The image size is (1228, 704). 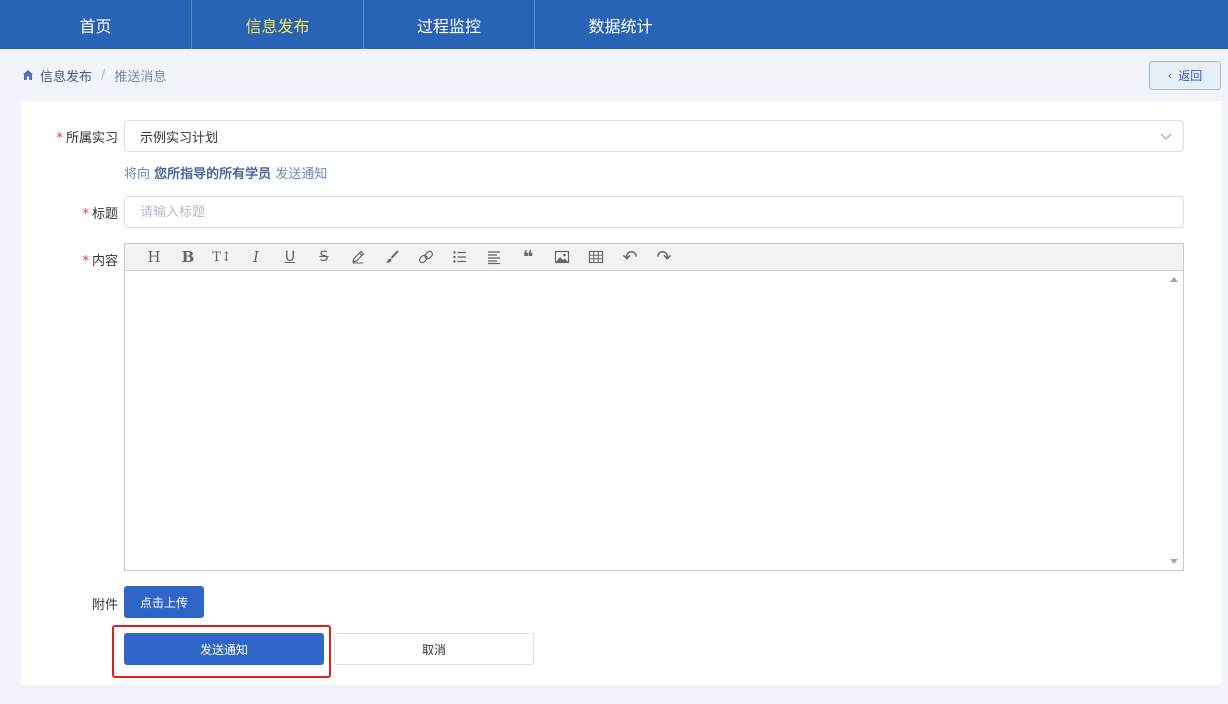 What do you see at coordinates (66, 75) in the screenshot?
I see `breadcrumb-parent: 信息发布` at bounding box center [66, 75].